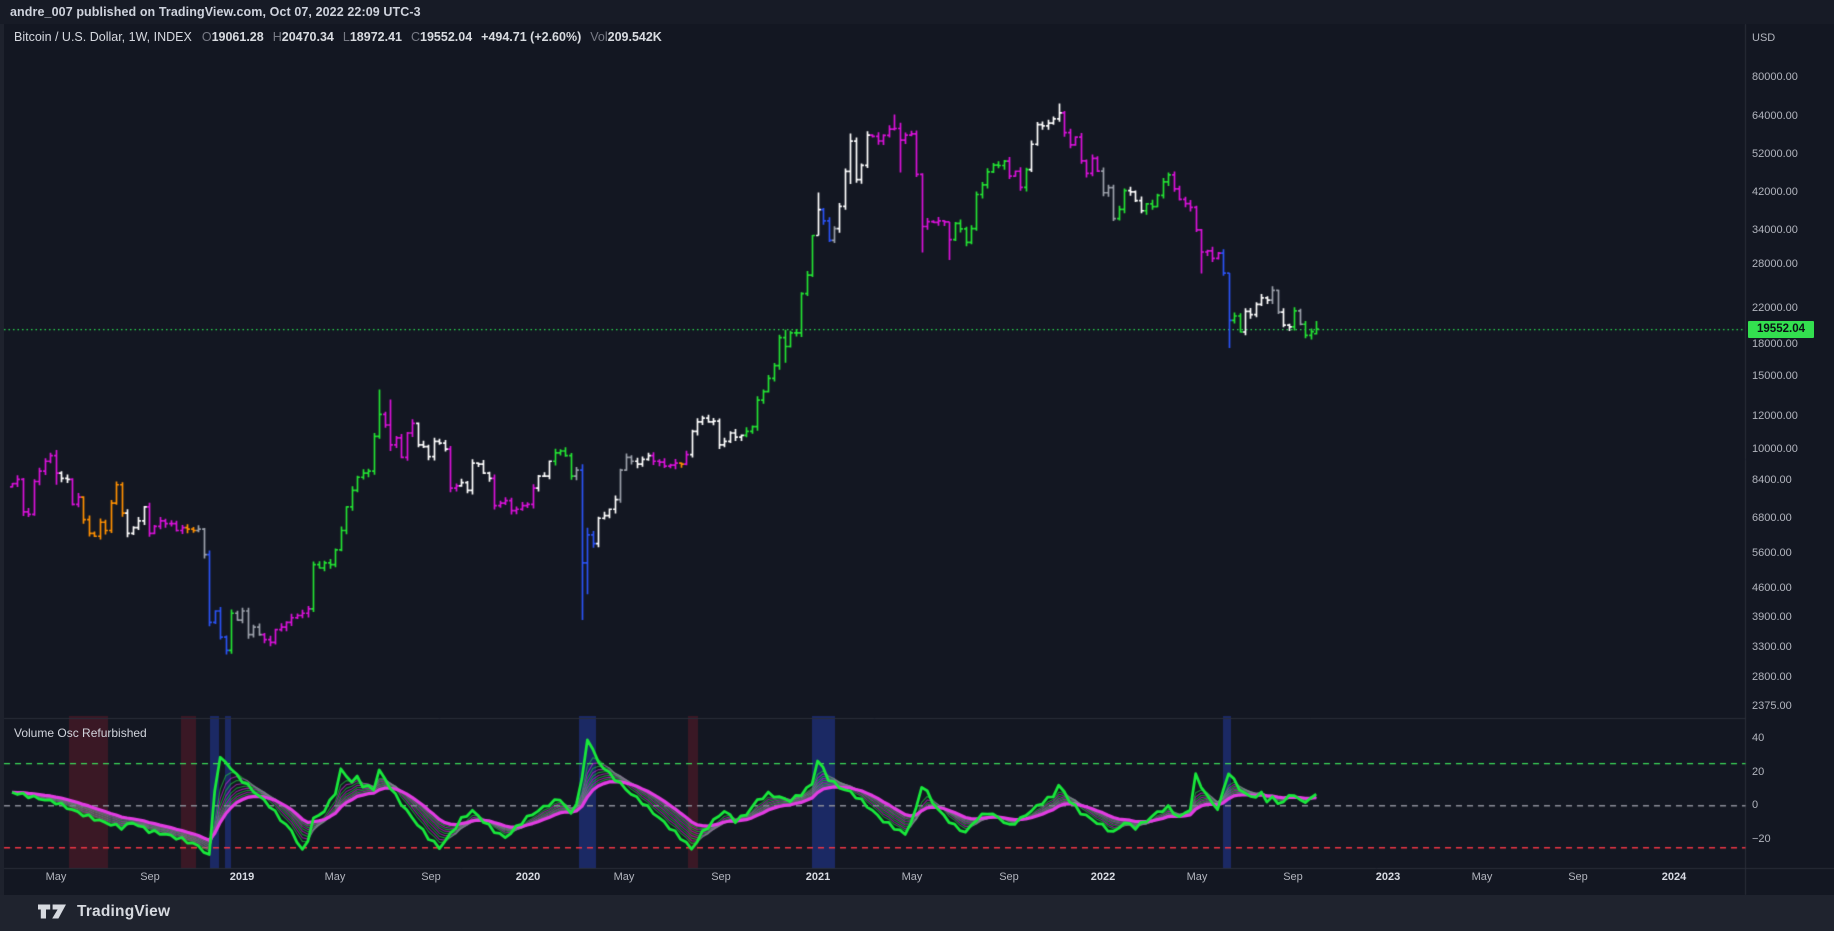 The image size is (1834, 931). I want to click on tradingview-brand: TradingView, so click(104, 911).